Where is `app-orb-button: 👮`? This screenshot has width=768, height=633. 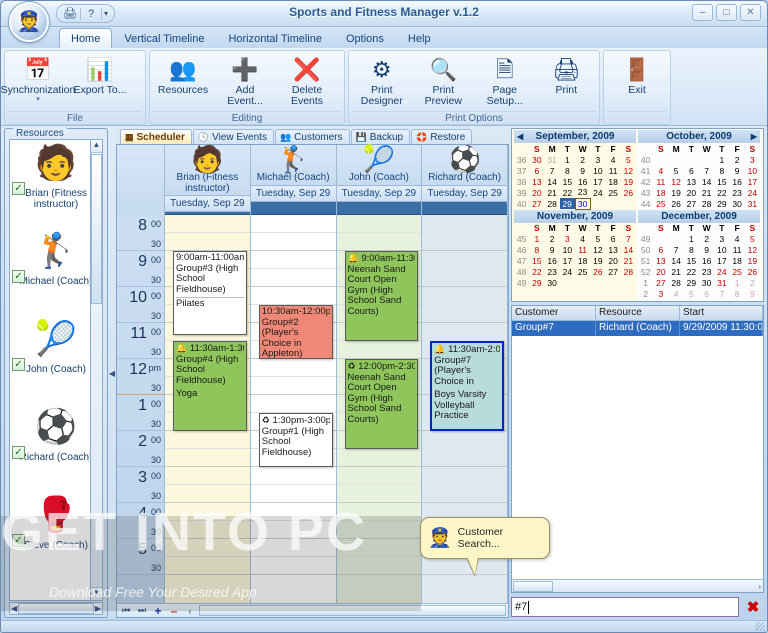
app-orb-button: 👮 is located at coordinates (29, 22).